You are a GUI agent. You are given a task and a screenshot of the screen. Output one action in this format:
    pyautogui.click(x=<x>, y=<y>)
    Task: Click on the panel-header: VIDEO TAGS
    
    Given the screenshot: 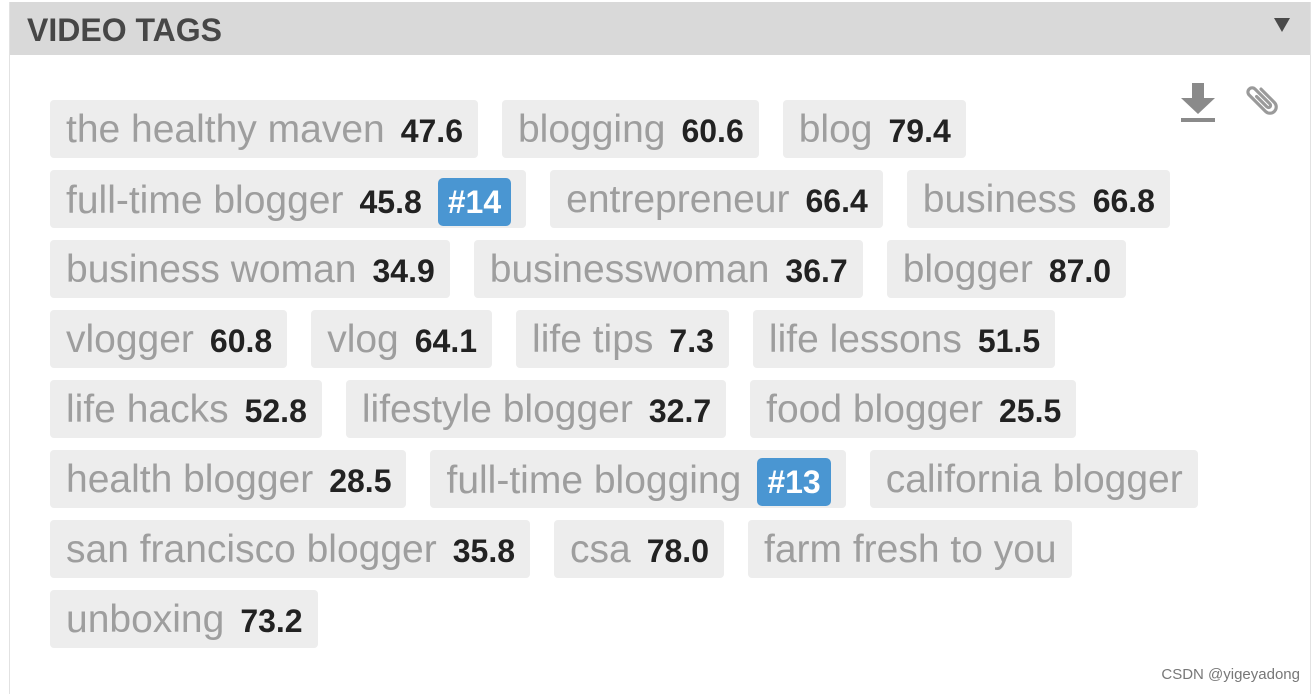 What is the action you would take?
    pyautogui.click(x=660, y=28)
    